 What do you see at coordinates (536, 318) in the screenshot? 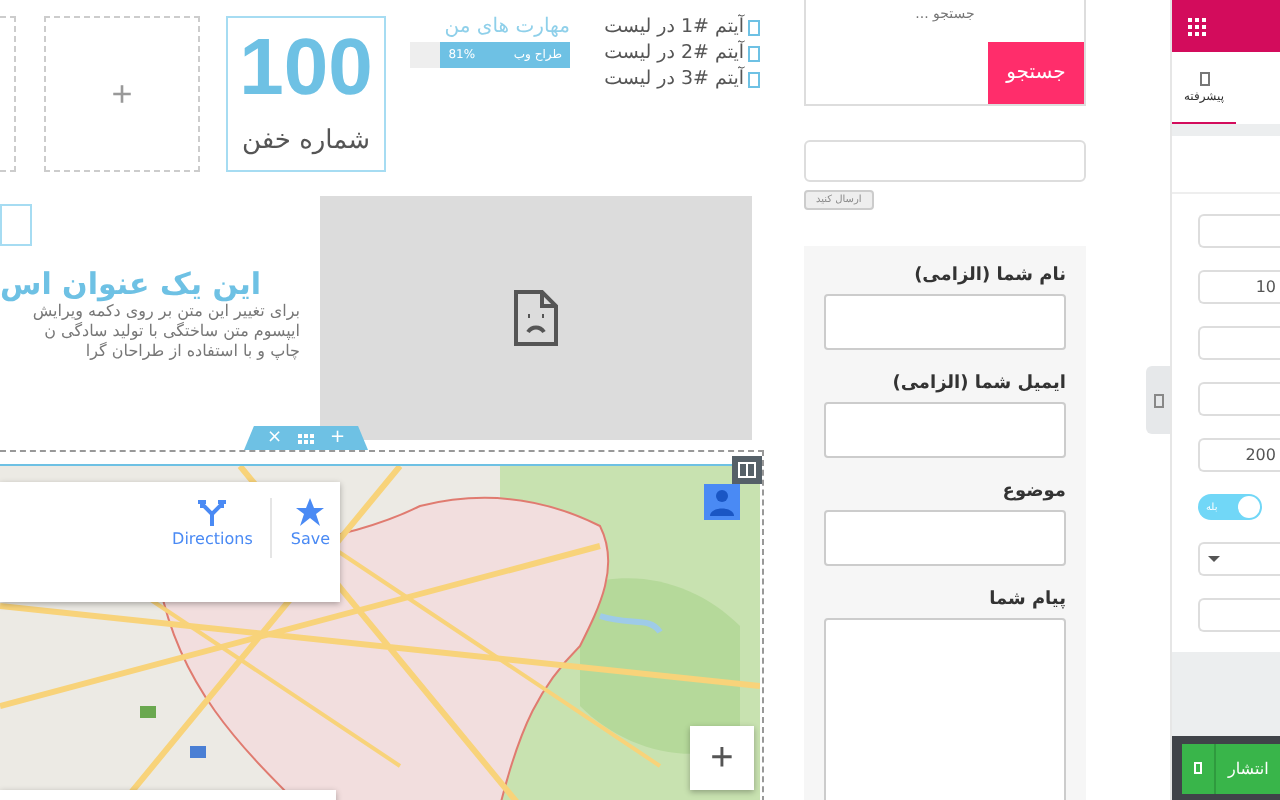
I see `broken-file-icon` at bounding box center [536, 318].